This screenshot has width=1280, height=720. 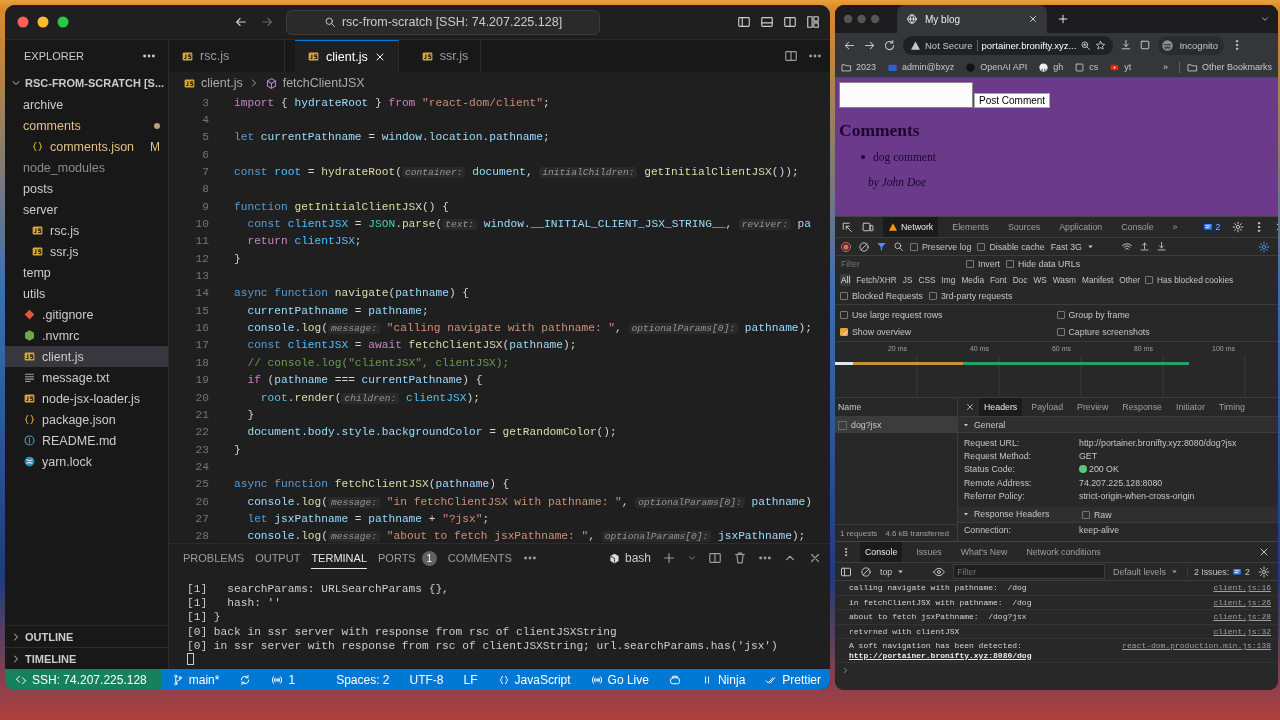 I want to click on back-icon, so click(x=241, y=22).